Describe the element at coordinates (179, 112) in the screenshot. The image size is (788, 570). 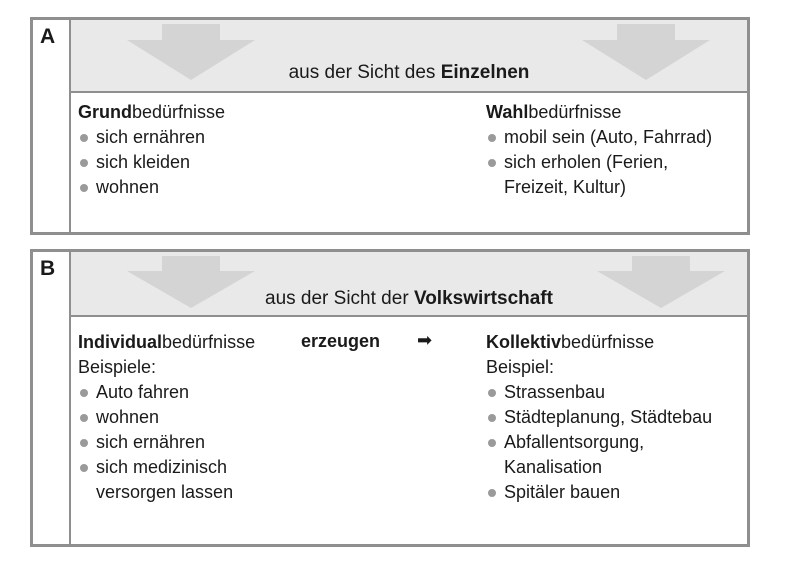
I see `grund-title-rest: bedürfnisse` at that location.